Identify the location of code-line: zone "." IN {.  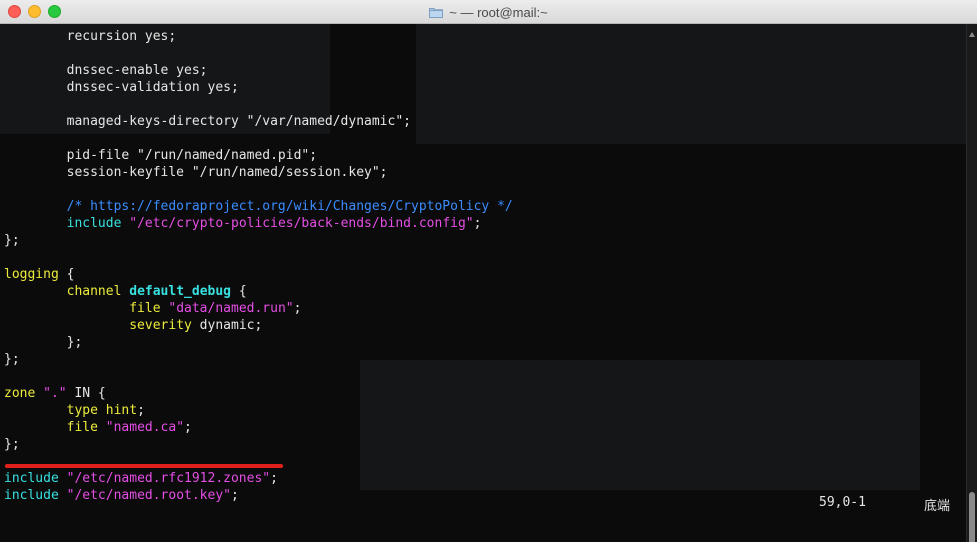
(55, 393).